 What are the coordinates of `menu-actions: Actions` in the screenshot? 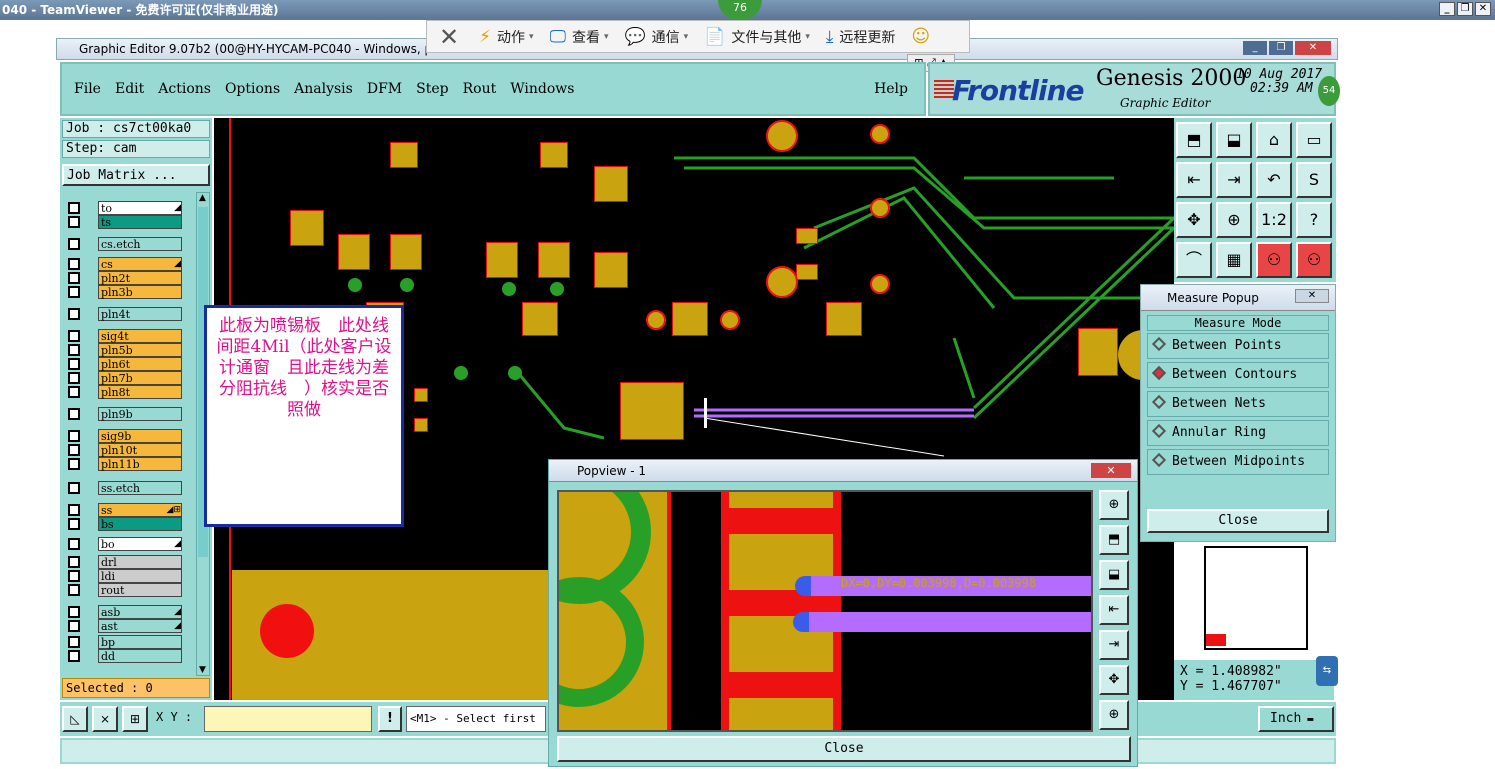 It's located at (184, 89).